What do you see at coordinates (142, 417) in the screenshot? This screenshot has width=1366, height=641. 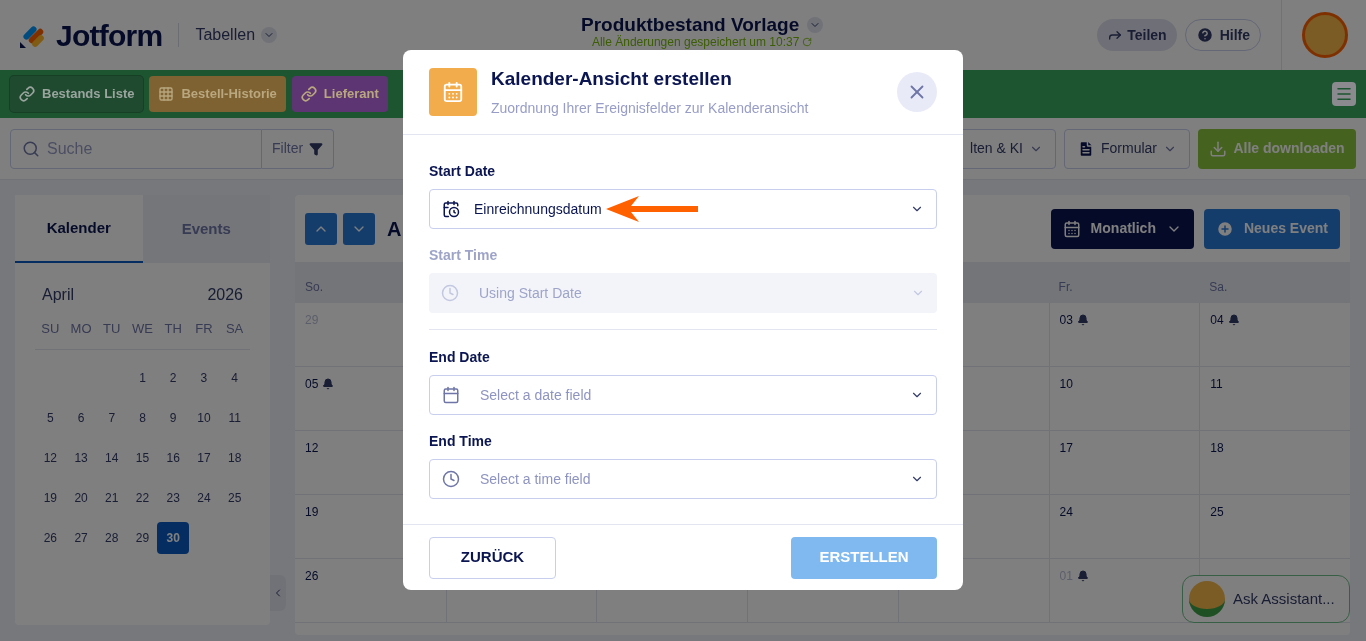 I see `day-cell: 8` at bounding box center [142, 417].